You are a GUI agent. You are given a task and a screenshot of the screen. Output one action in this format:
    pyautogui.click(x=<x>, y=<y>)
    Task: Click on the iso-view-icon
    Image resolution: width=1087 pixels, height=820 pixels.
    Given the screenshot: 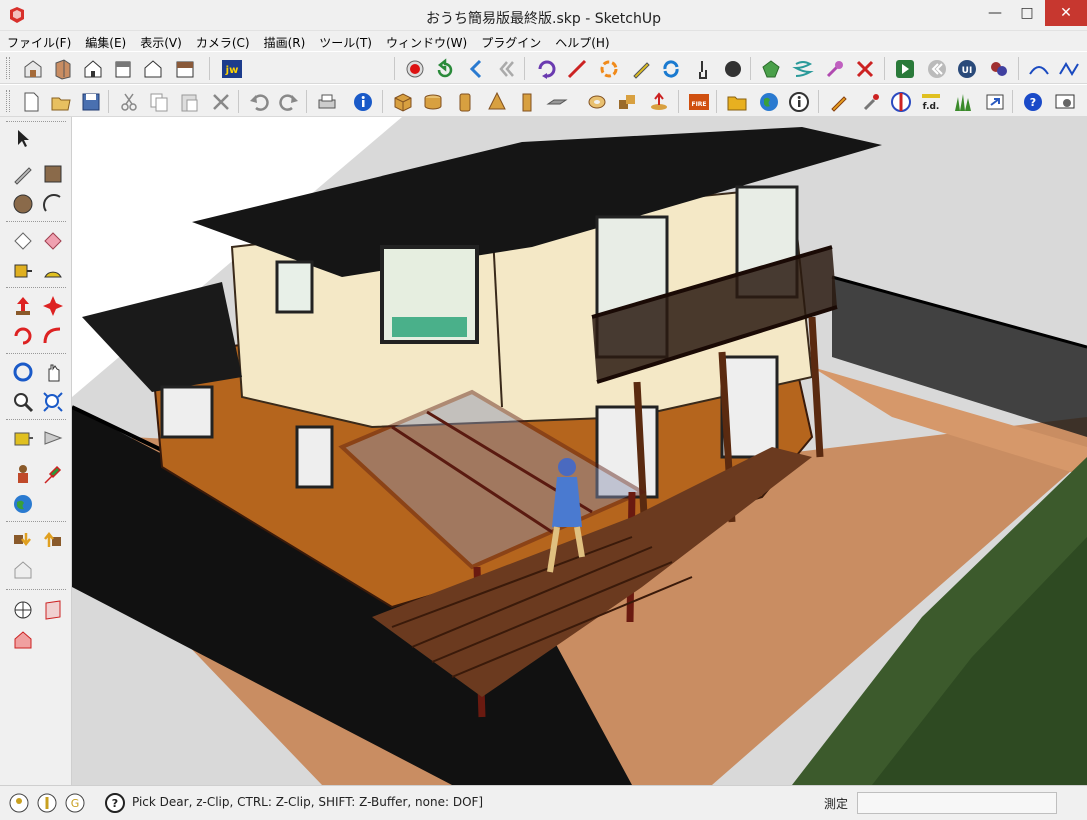 What is the action you would take?
    pyautogui.click(x=33, y=69)
    